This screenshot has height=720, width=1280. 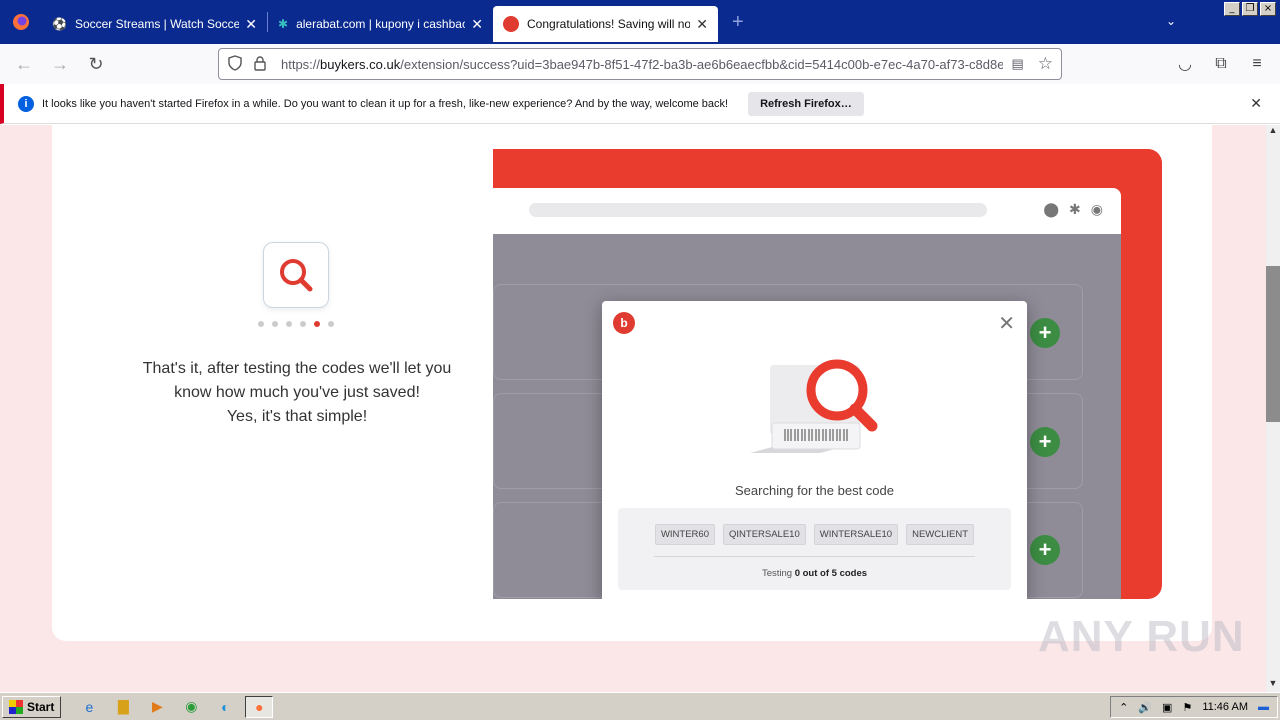 I want to click on testing-count: 0 out of 5 codes, so click(x=831, y=573).